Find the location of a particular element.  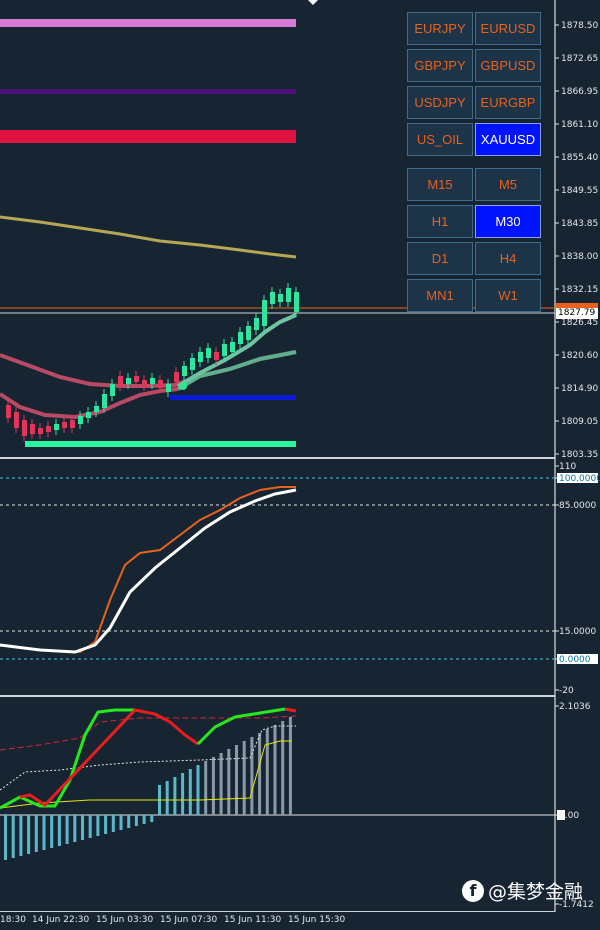

price-tick-label: 1838.00 is located at coordinates (579, 257).